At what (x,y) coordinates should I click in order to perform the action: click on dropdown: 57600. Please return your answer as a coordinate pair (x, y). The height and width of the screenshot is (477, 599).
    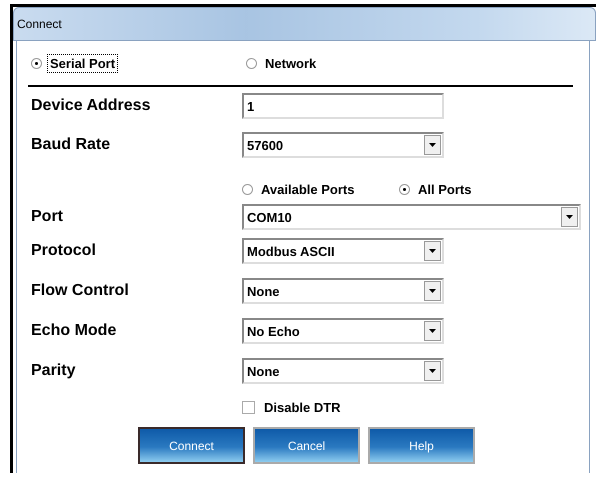
    Looking at the image, I should click on (343, 145).